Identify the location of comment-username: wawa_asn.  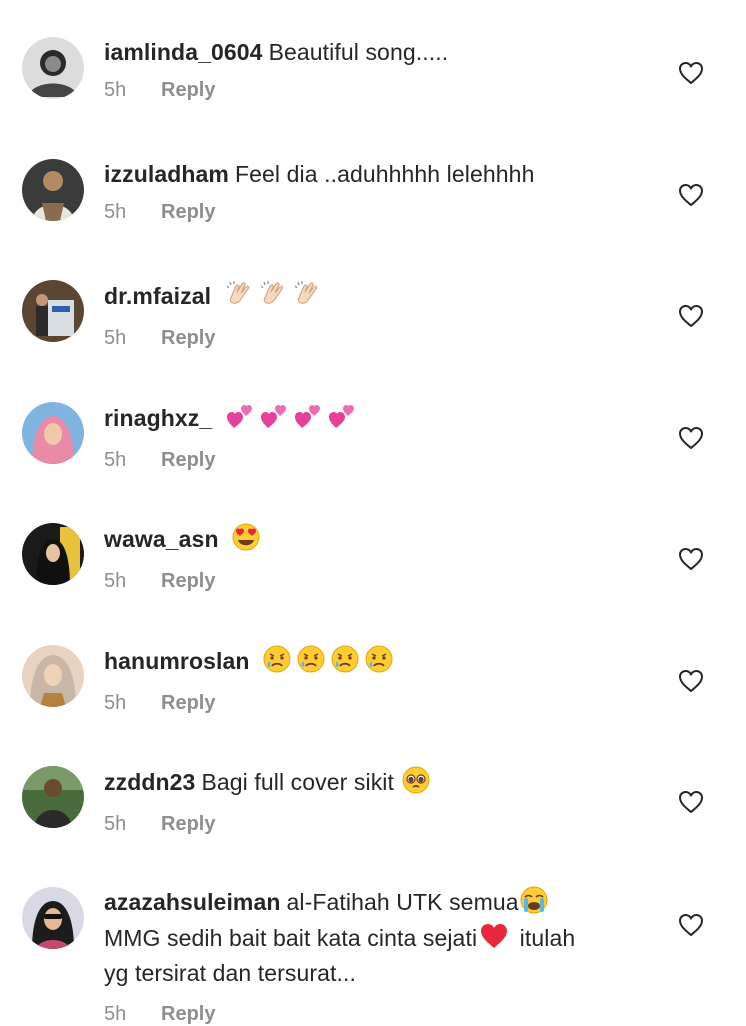
(161, 539).